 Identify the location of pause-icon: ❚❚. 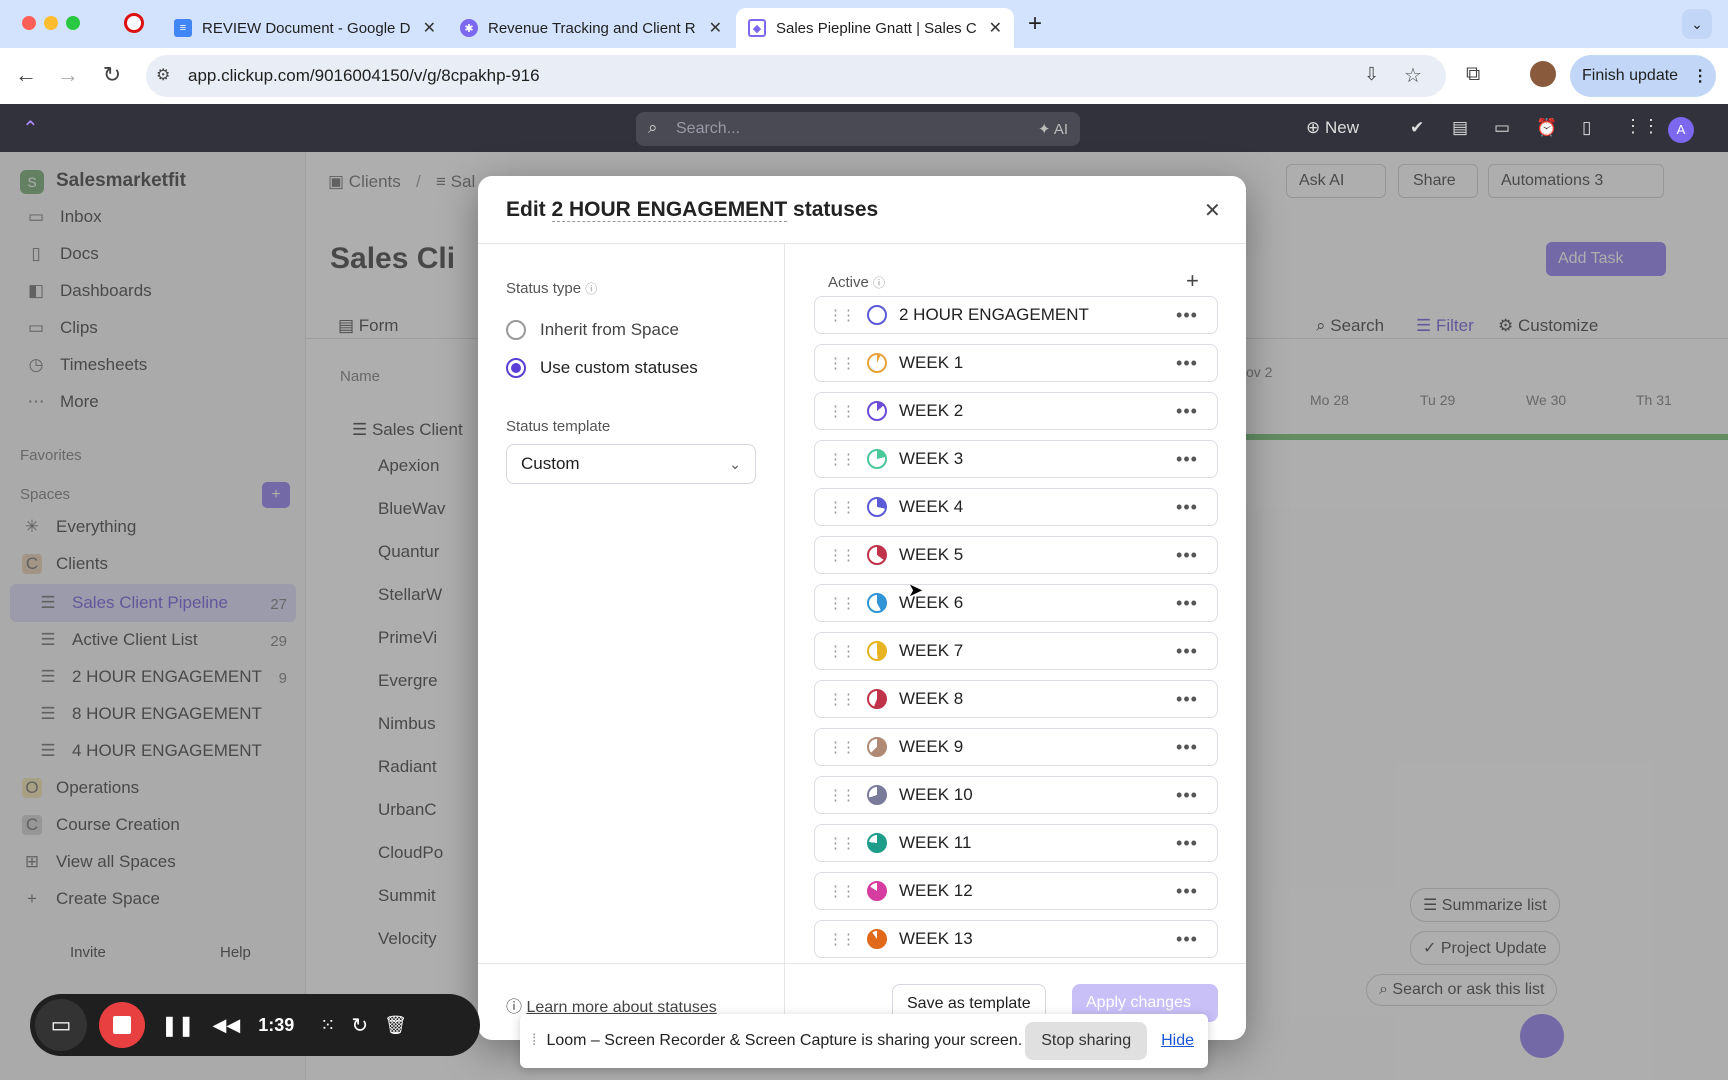
(178, 1025).